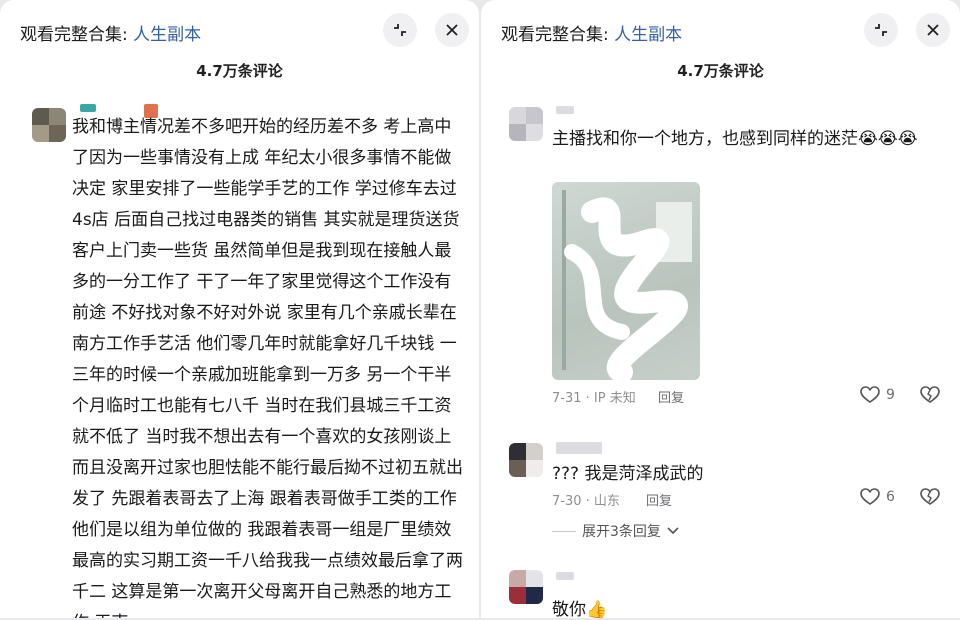  I want to click on like-count: 9, so click(890, 395).